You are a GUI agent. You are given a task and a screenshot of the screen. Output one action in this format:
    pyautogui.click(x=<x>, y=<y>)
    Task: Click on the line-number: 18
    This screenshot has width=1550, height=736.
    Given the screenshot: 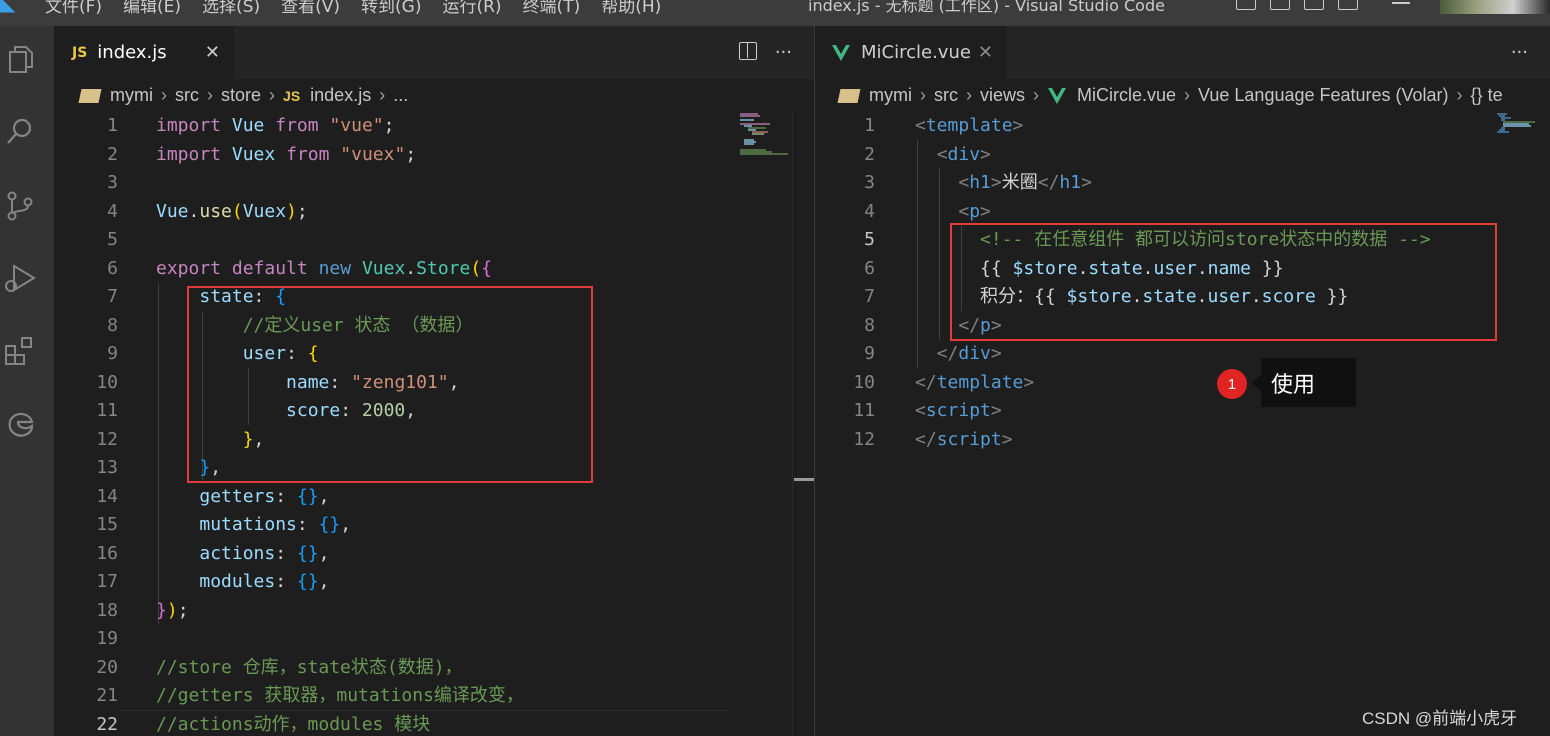 What is the action you would take?
    pyautogui.click(x=107, y=610)
    